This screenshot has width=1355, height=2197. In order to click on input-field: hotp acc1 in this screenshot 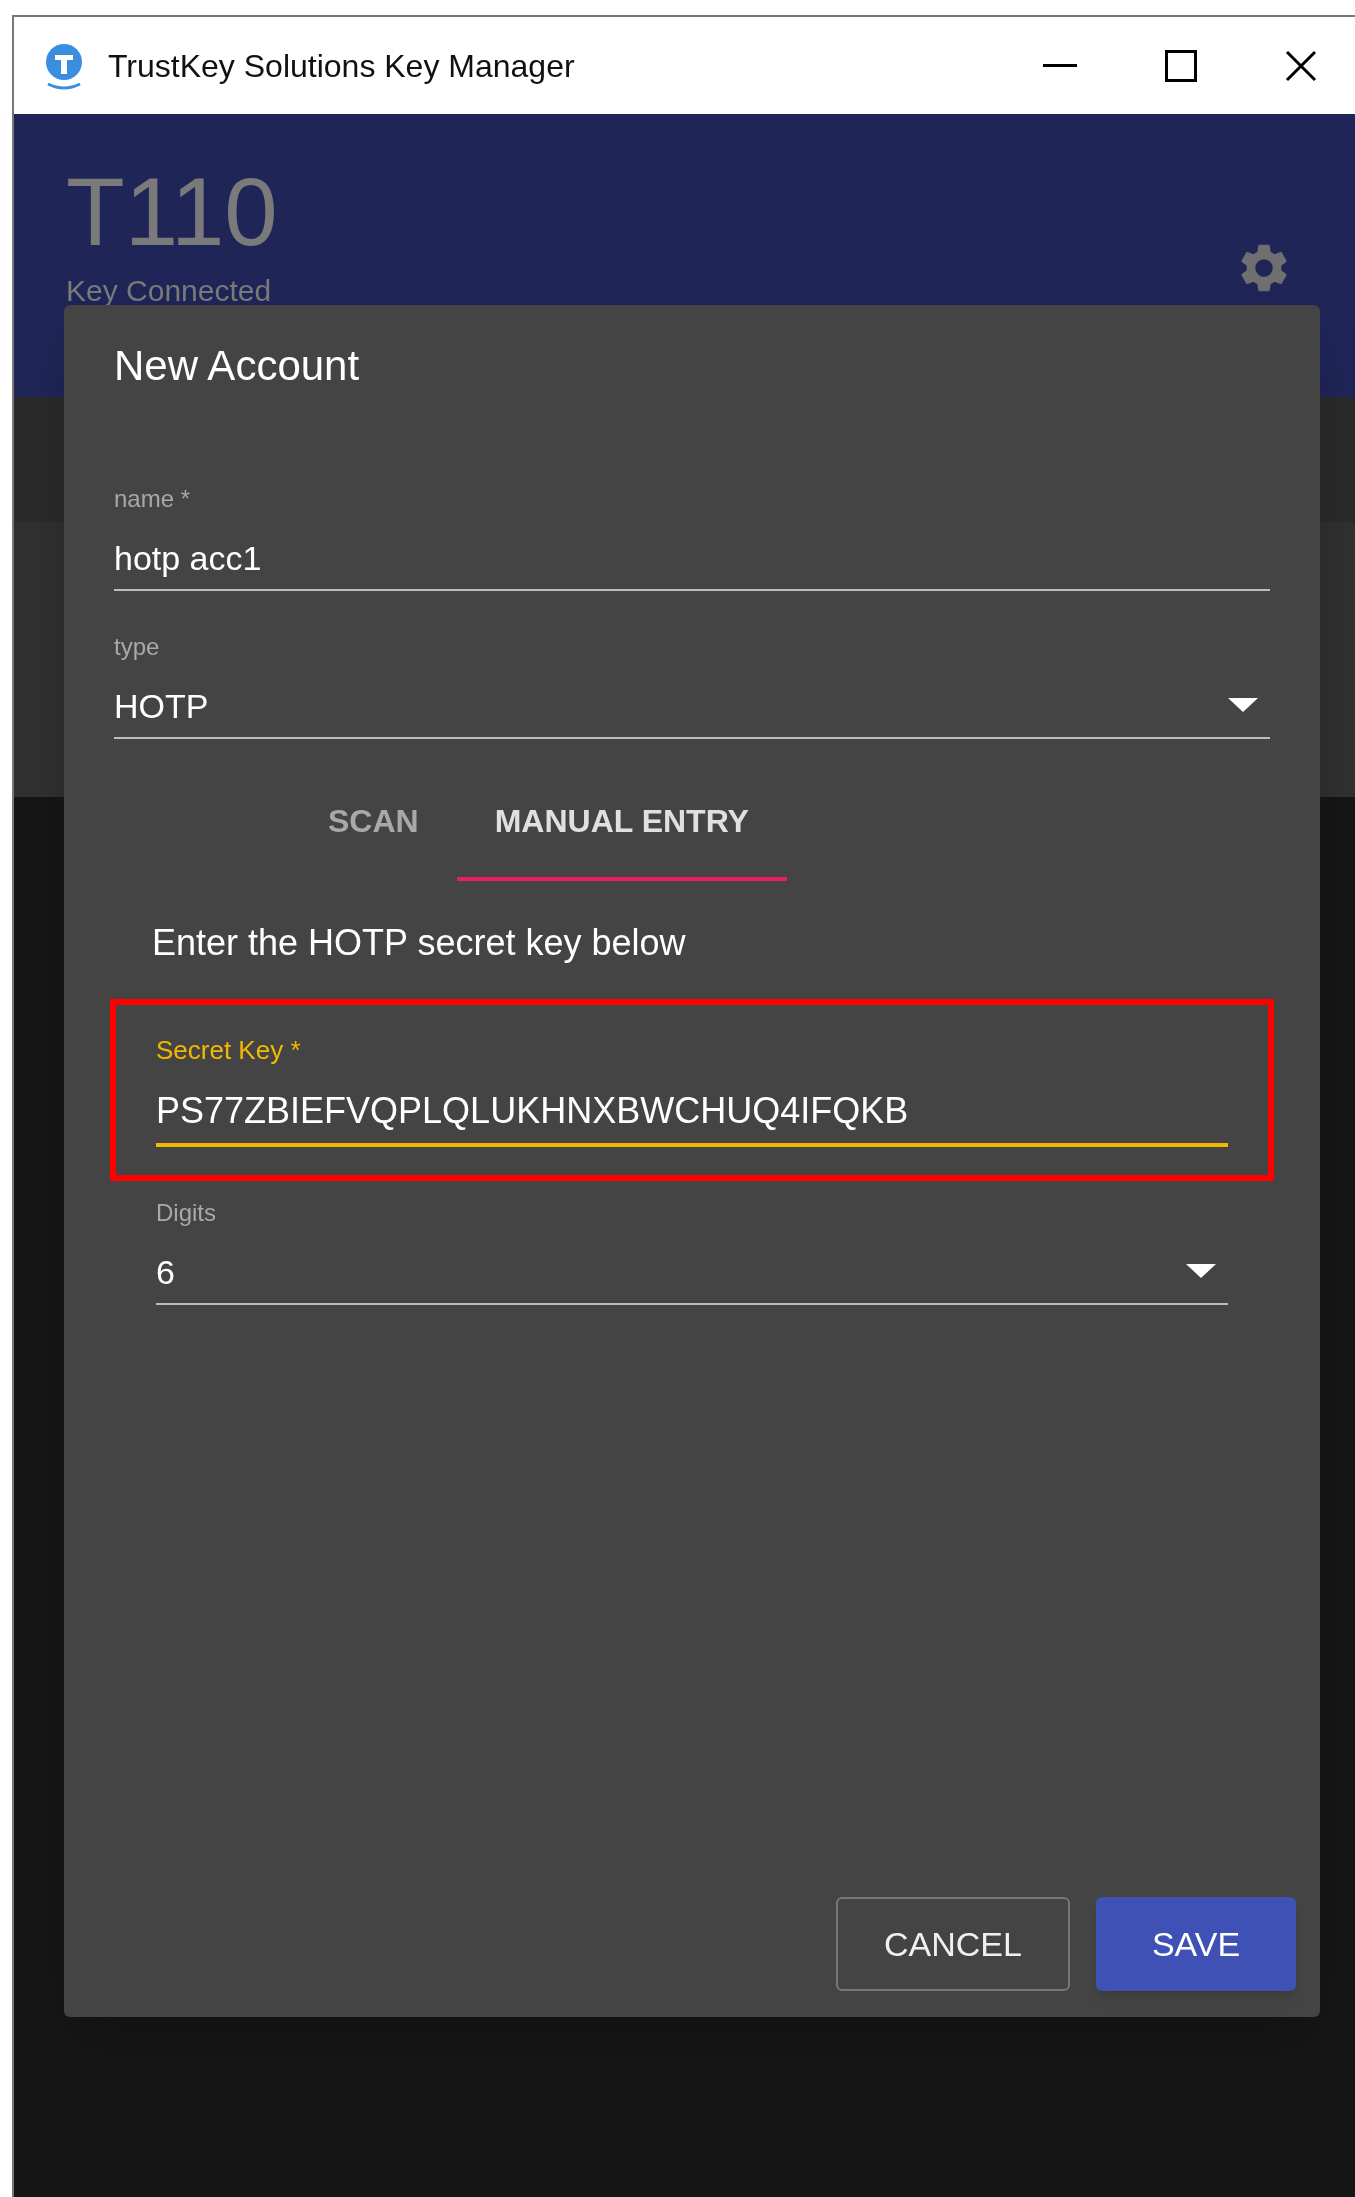, I will do `click(692, 566)`.